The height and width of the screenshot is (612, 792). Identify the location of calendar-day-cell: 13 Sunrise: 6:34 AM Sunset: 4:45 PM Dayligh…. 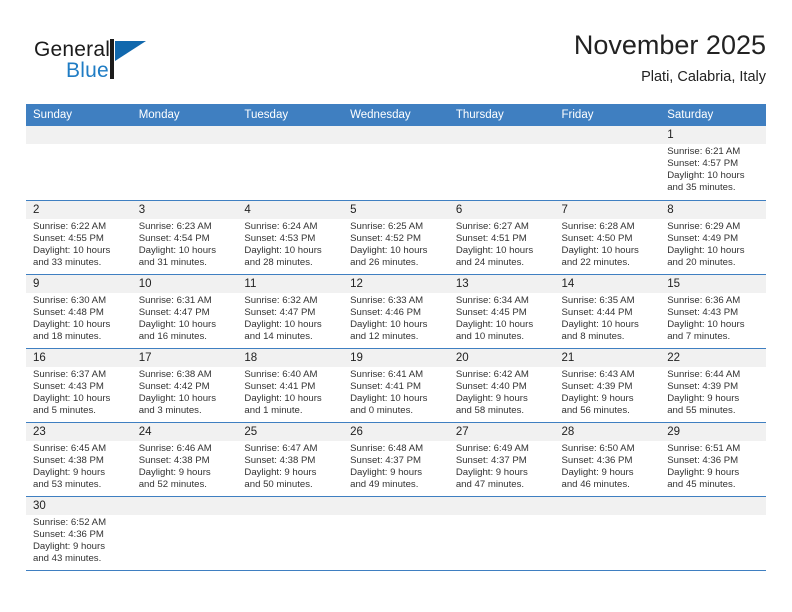
(501, 311).